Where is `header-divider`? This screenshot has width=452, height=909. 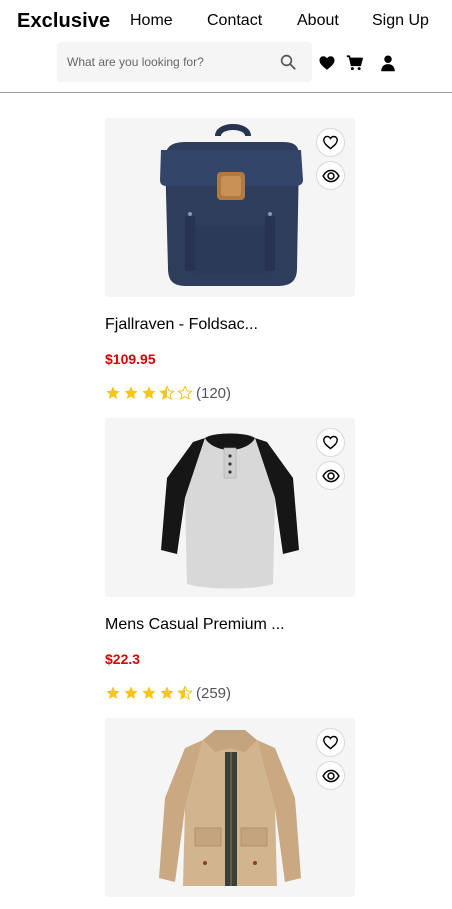 header-divider is located at coordinates (226, 92).